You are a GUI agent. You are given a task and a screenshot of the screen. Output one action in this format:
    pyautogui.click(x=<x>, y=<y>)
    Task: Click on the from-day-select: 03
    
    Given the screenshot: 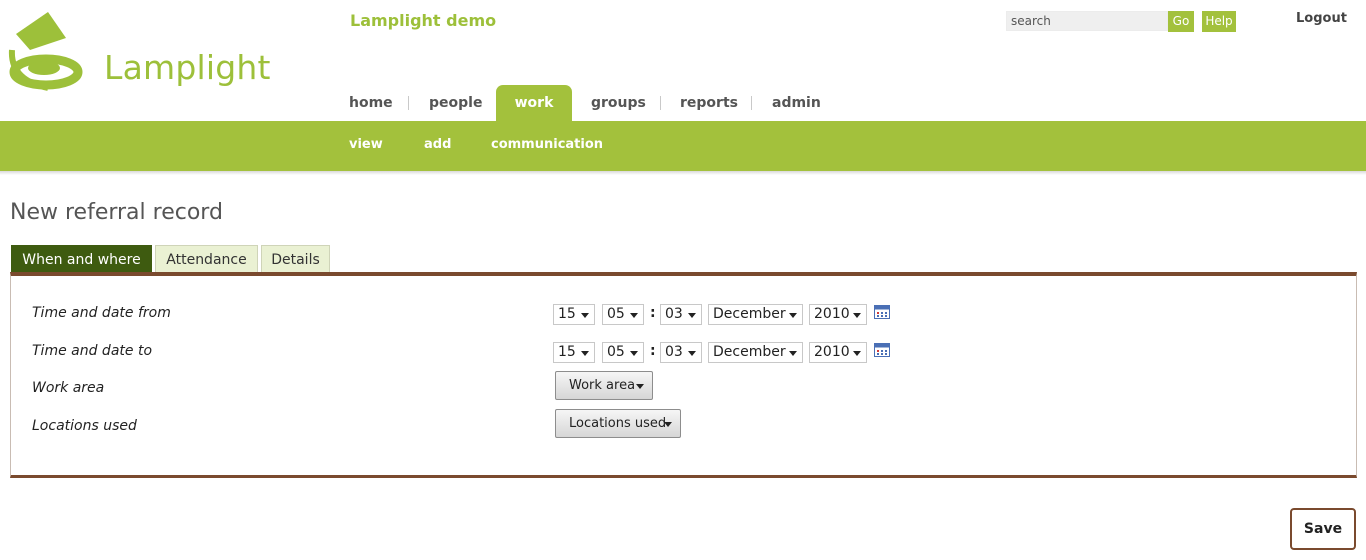 What is the action you would take?
    pyautogui.click(x=681, y=314)
    